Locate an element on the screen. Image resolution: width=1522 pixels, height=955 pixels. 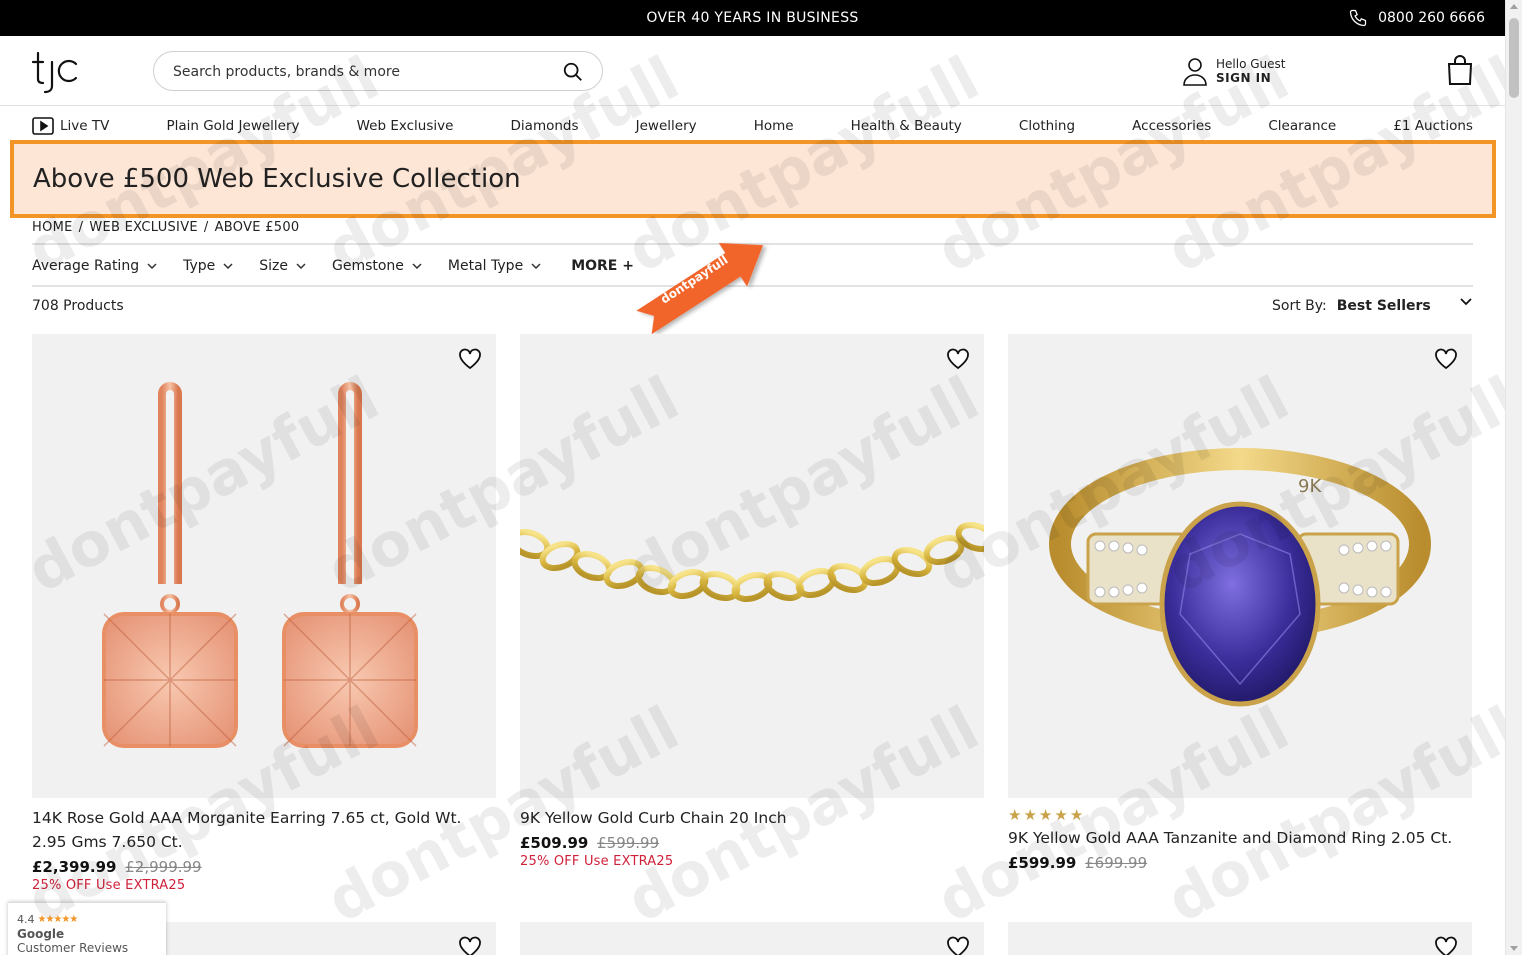
current-price: £599.99 is located at coordinates (1042, 863).